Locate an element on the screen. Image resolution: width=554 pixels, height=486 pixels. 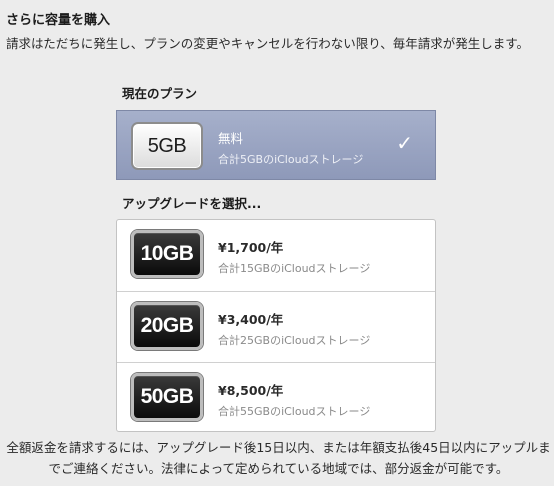
plan-row-20gb: 20GB ¥3,400/年 合計25GBのiCloudストレージ is located at coordinates (276, 326).